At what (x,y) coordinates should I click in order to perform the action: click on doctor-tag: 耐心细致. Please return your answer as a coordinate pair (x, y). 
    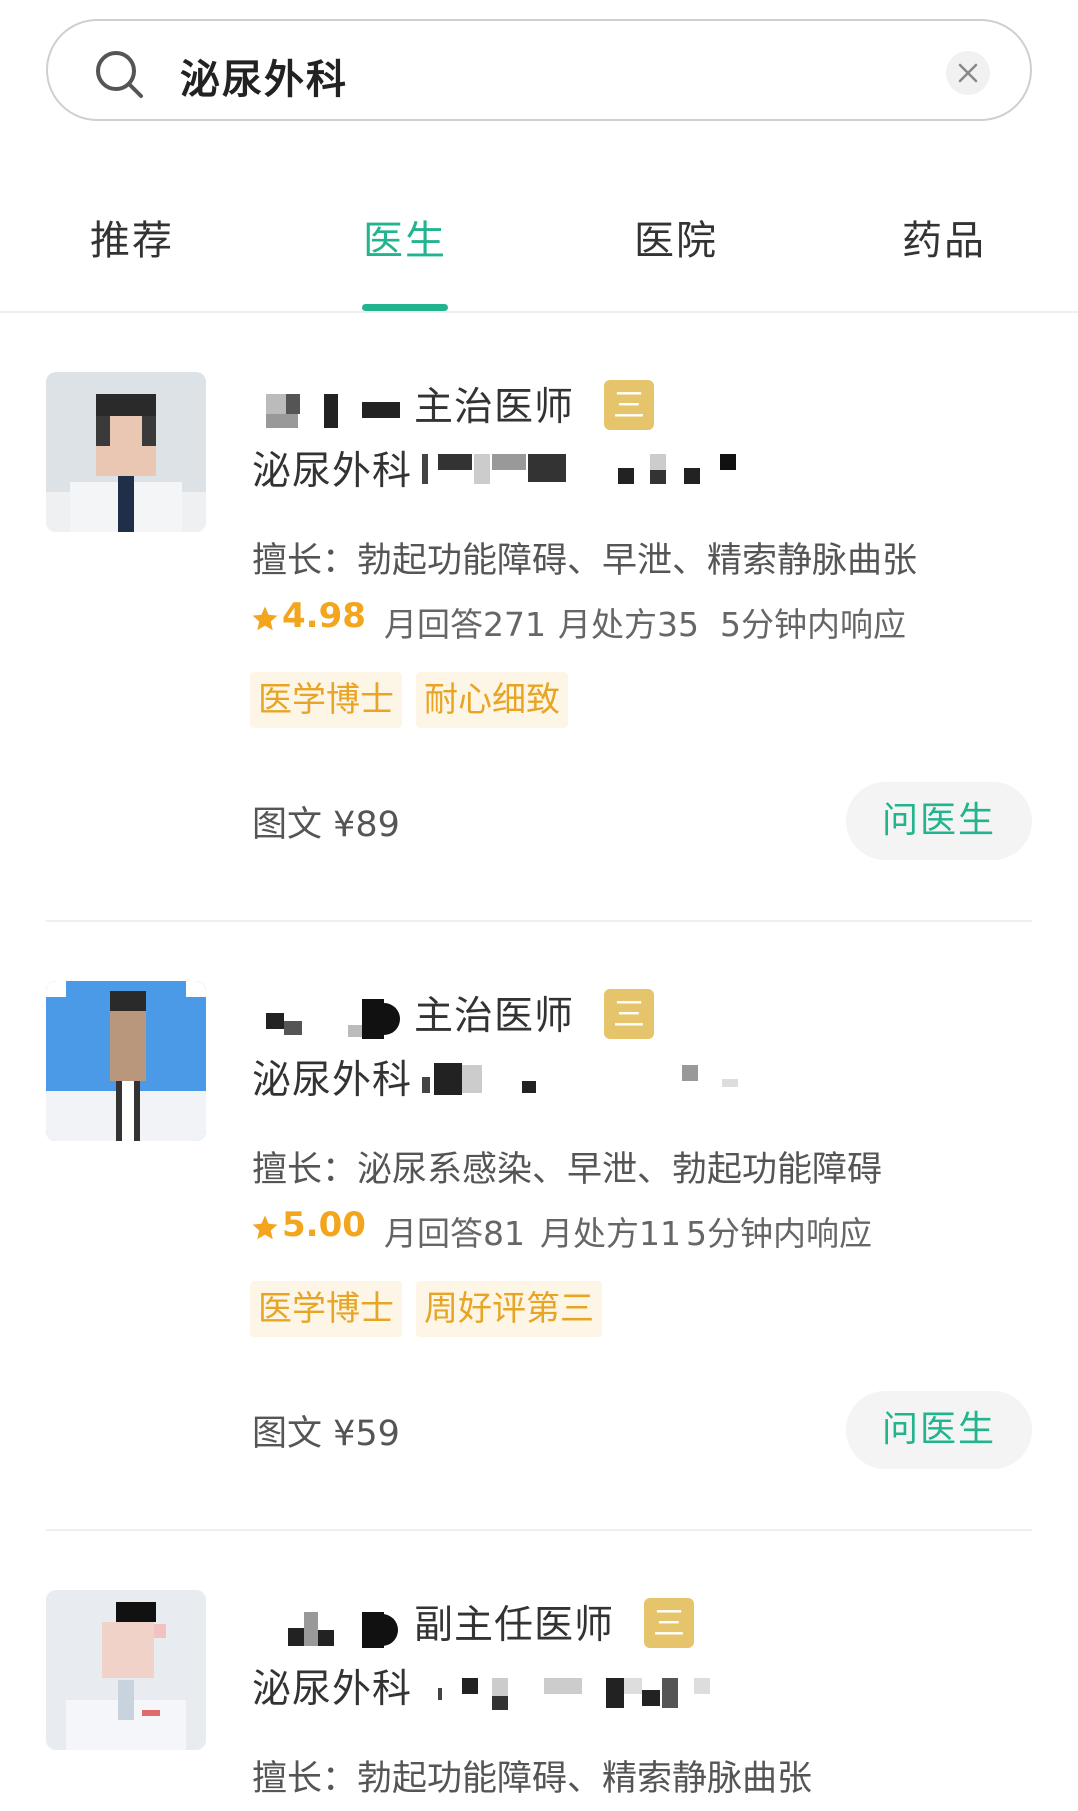
    Looking at the image, I should click on (492, 700).